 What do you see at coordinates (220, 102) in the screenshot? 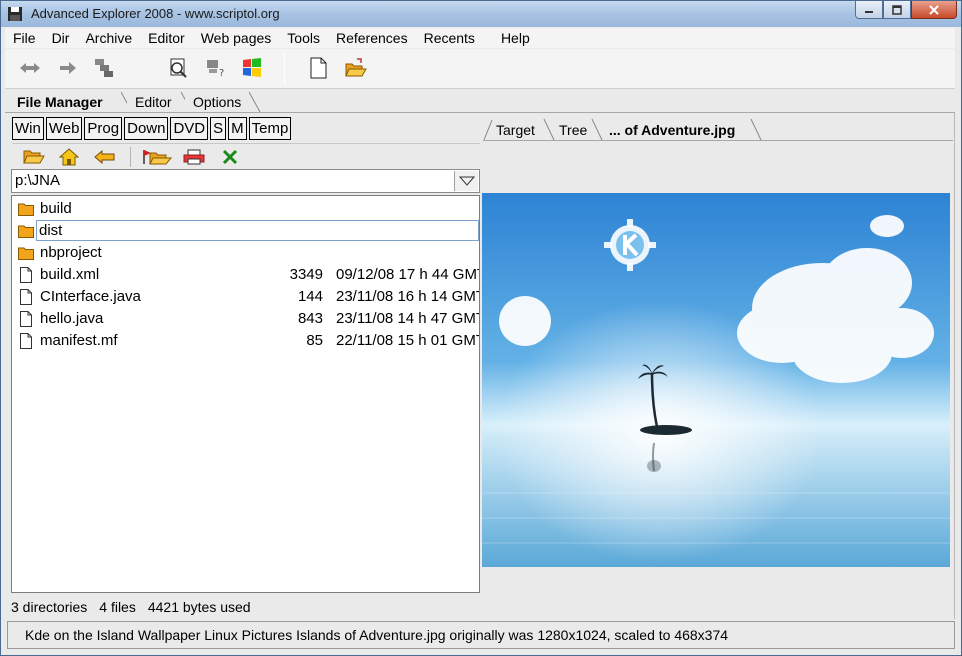
I see `tab-options: Options` at bounding box center [220, 102].